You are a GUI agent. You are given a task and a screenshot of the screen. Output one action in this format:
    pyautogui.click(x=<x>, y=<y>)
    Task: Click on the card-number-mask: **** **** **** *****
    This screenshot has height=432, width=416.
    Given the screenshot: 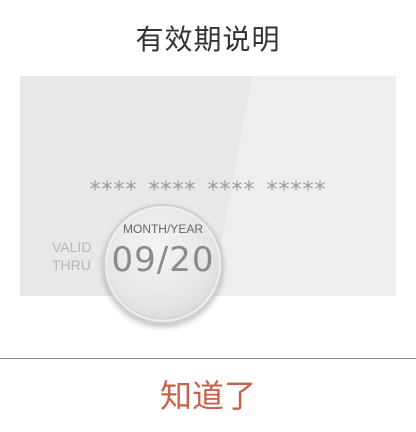 What is the action you would take?
    pyautogui.click(x=208, y=190)
    